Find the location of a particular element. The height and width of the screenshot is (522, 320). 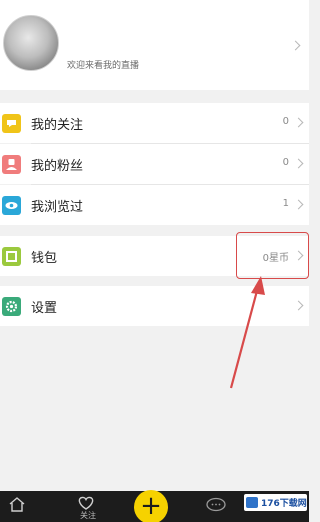

watermark: 176下载网 is located at coordinates (275, 502).